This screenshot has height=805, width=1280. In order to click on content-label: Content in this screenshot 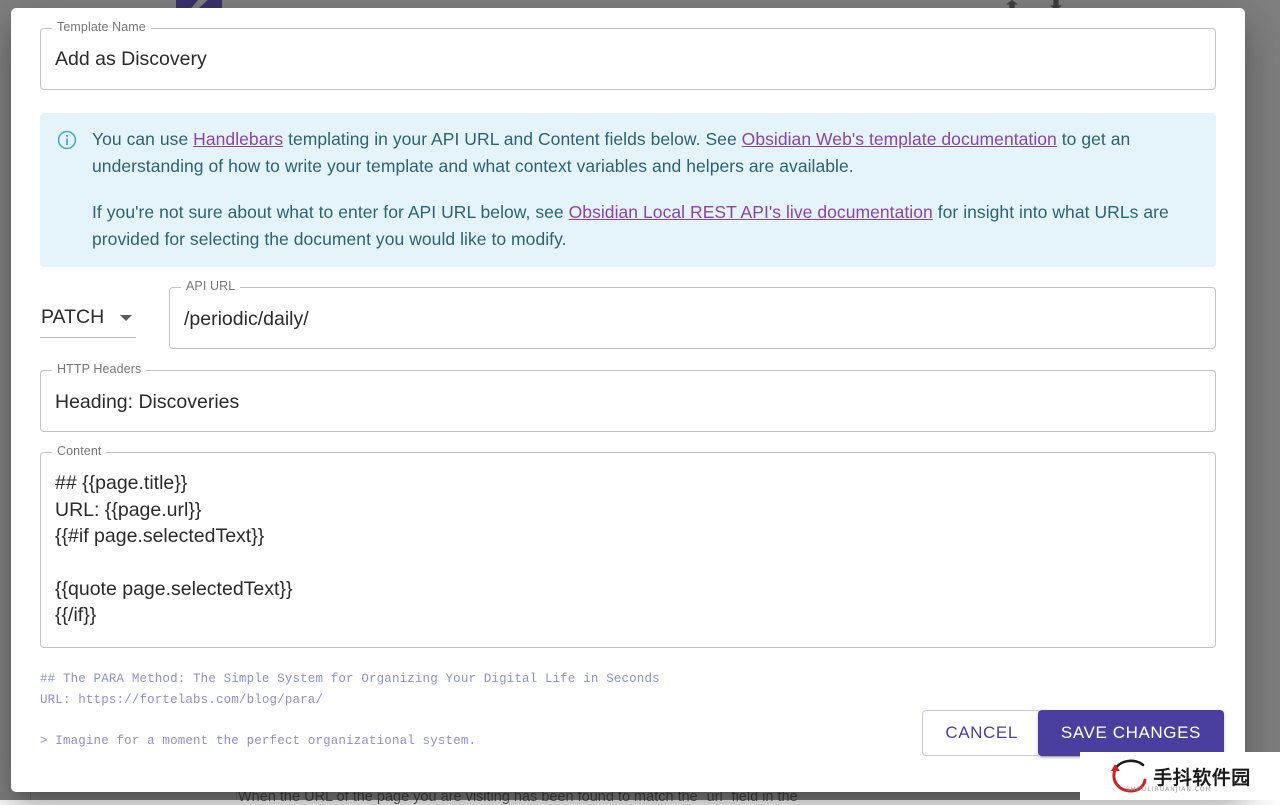, I will do `click(79, 451)`.